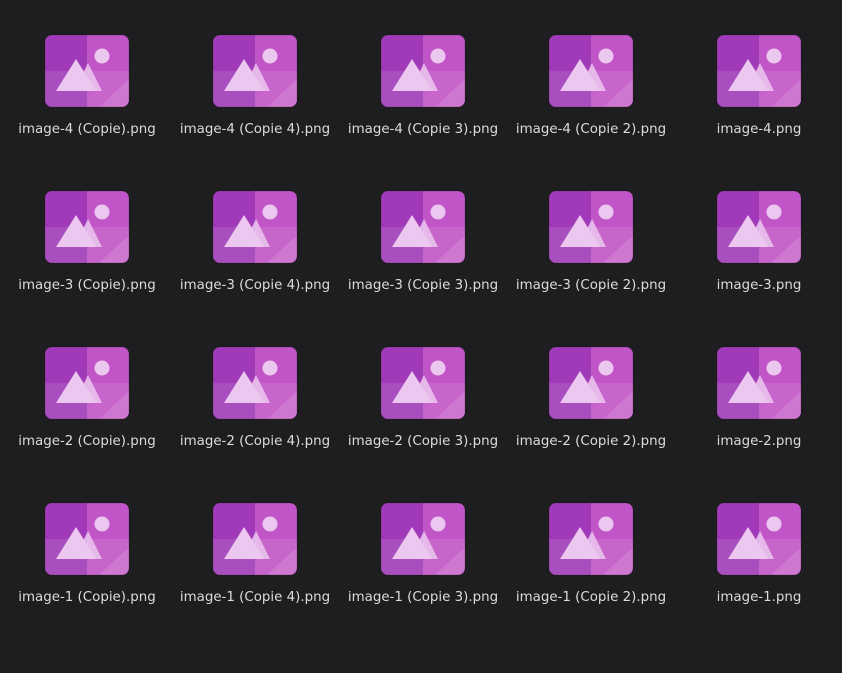 This screenshot has width=842, height=673. Describe the element at coordinates (423, 421) in the screenshot. I see `file-item: image-2 (Copie 3).png` at that location.